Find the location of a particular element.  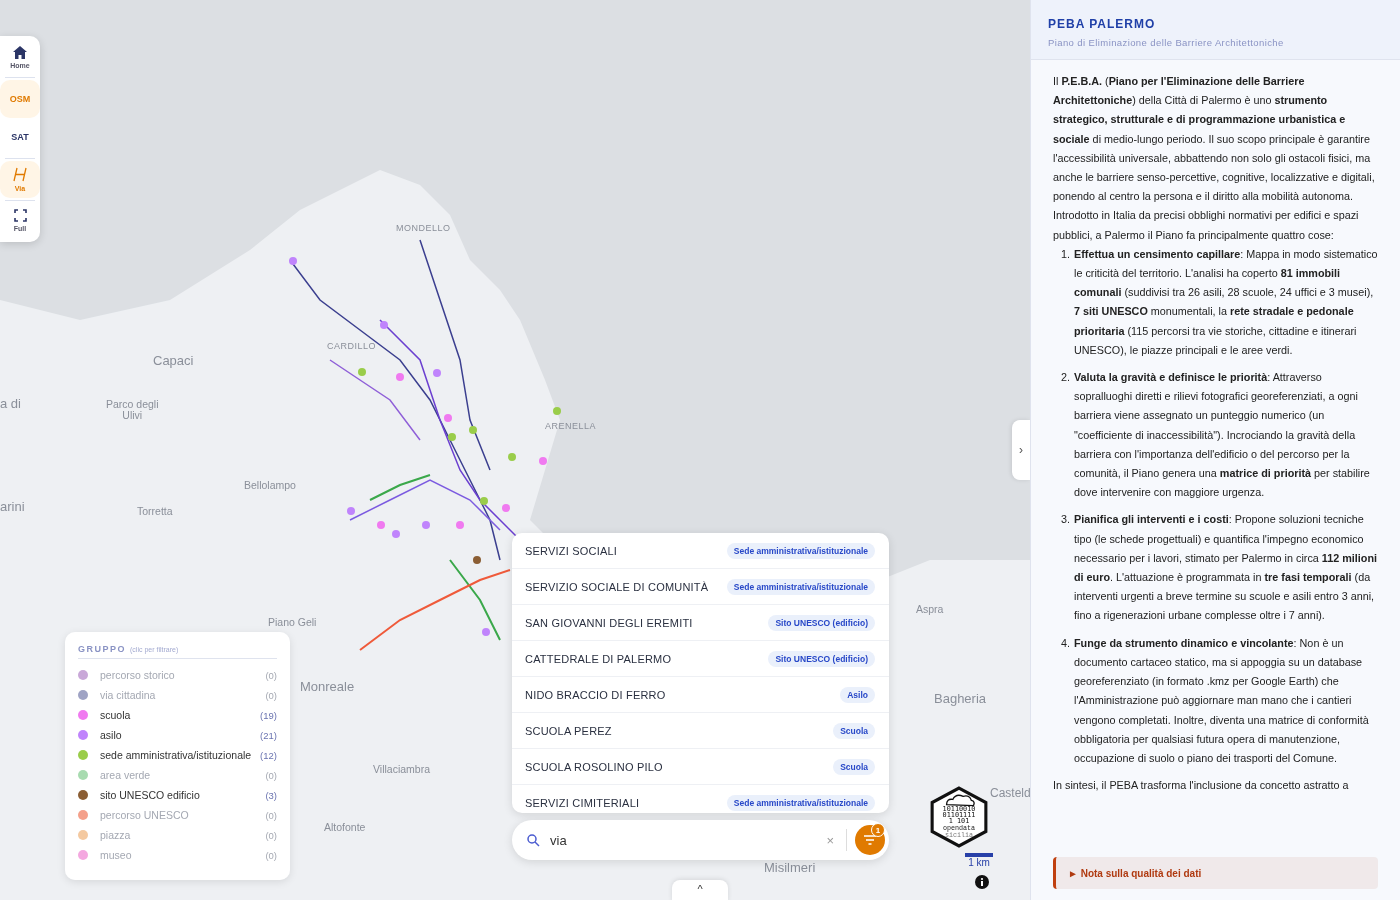

place-label: Capaci is located at coordinates (173, 361).